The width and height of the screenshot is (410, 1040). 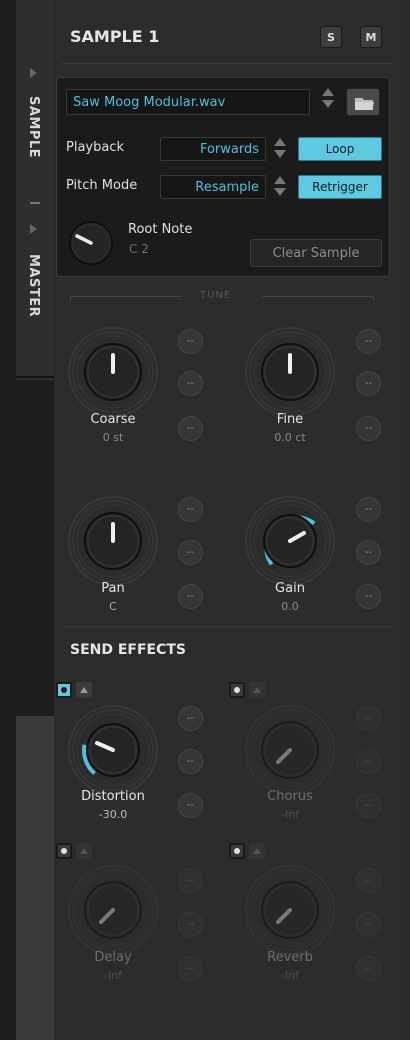 What do you see at coordinates (115, 36) in the screenshot?
I see `page-title: SAMPLE 1` at bounding box center [115, 36].